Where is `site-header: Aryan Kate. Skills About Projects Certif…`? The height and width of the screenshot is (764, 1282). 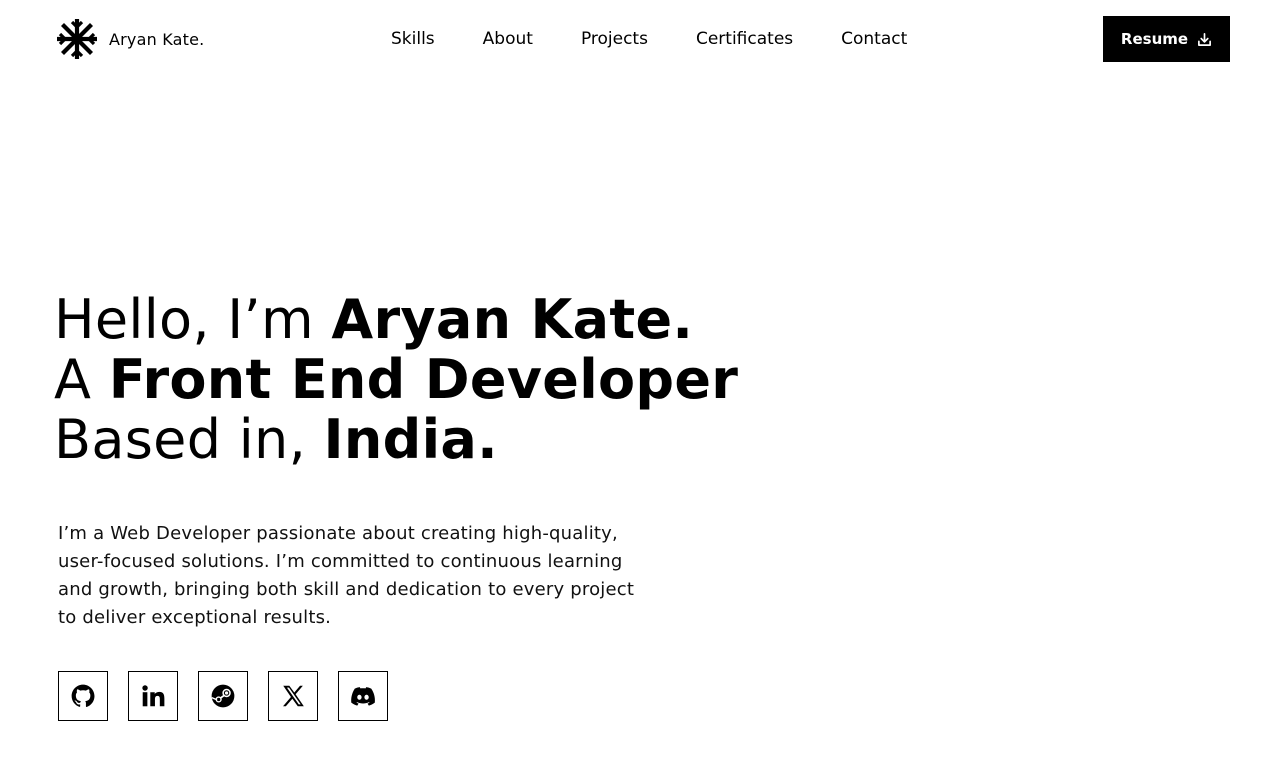
site-header: Aryan Kate. Skills About Projects Certif… is located at coordinates (641, 39).